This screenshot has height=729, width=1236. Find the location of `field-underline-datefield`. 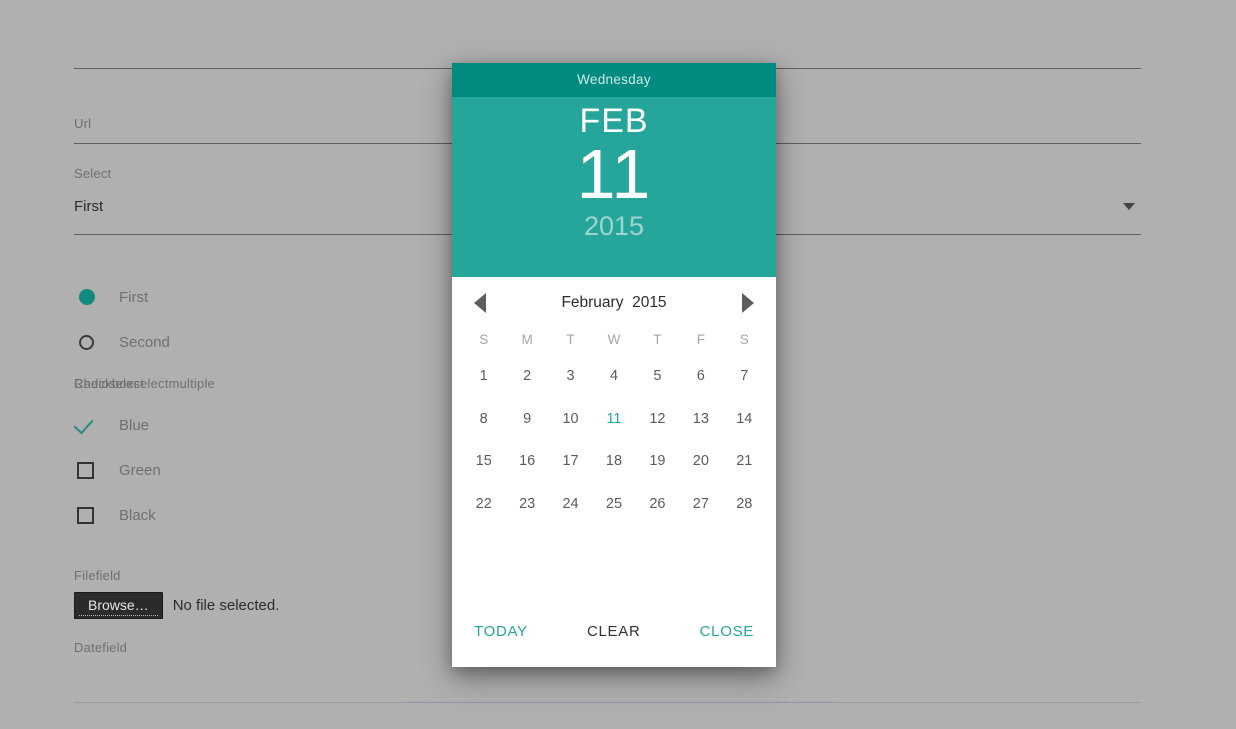

field-underline-datefield is located at coordinates (607, 702).